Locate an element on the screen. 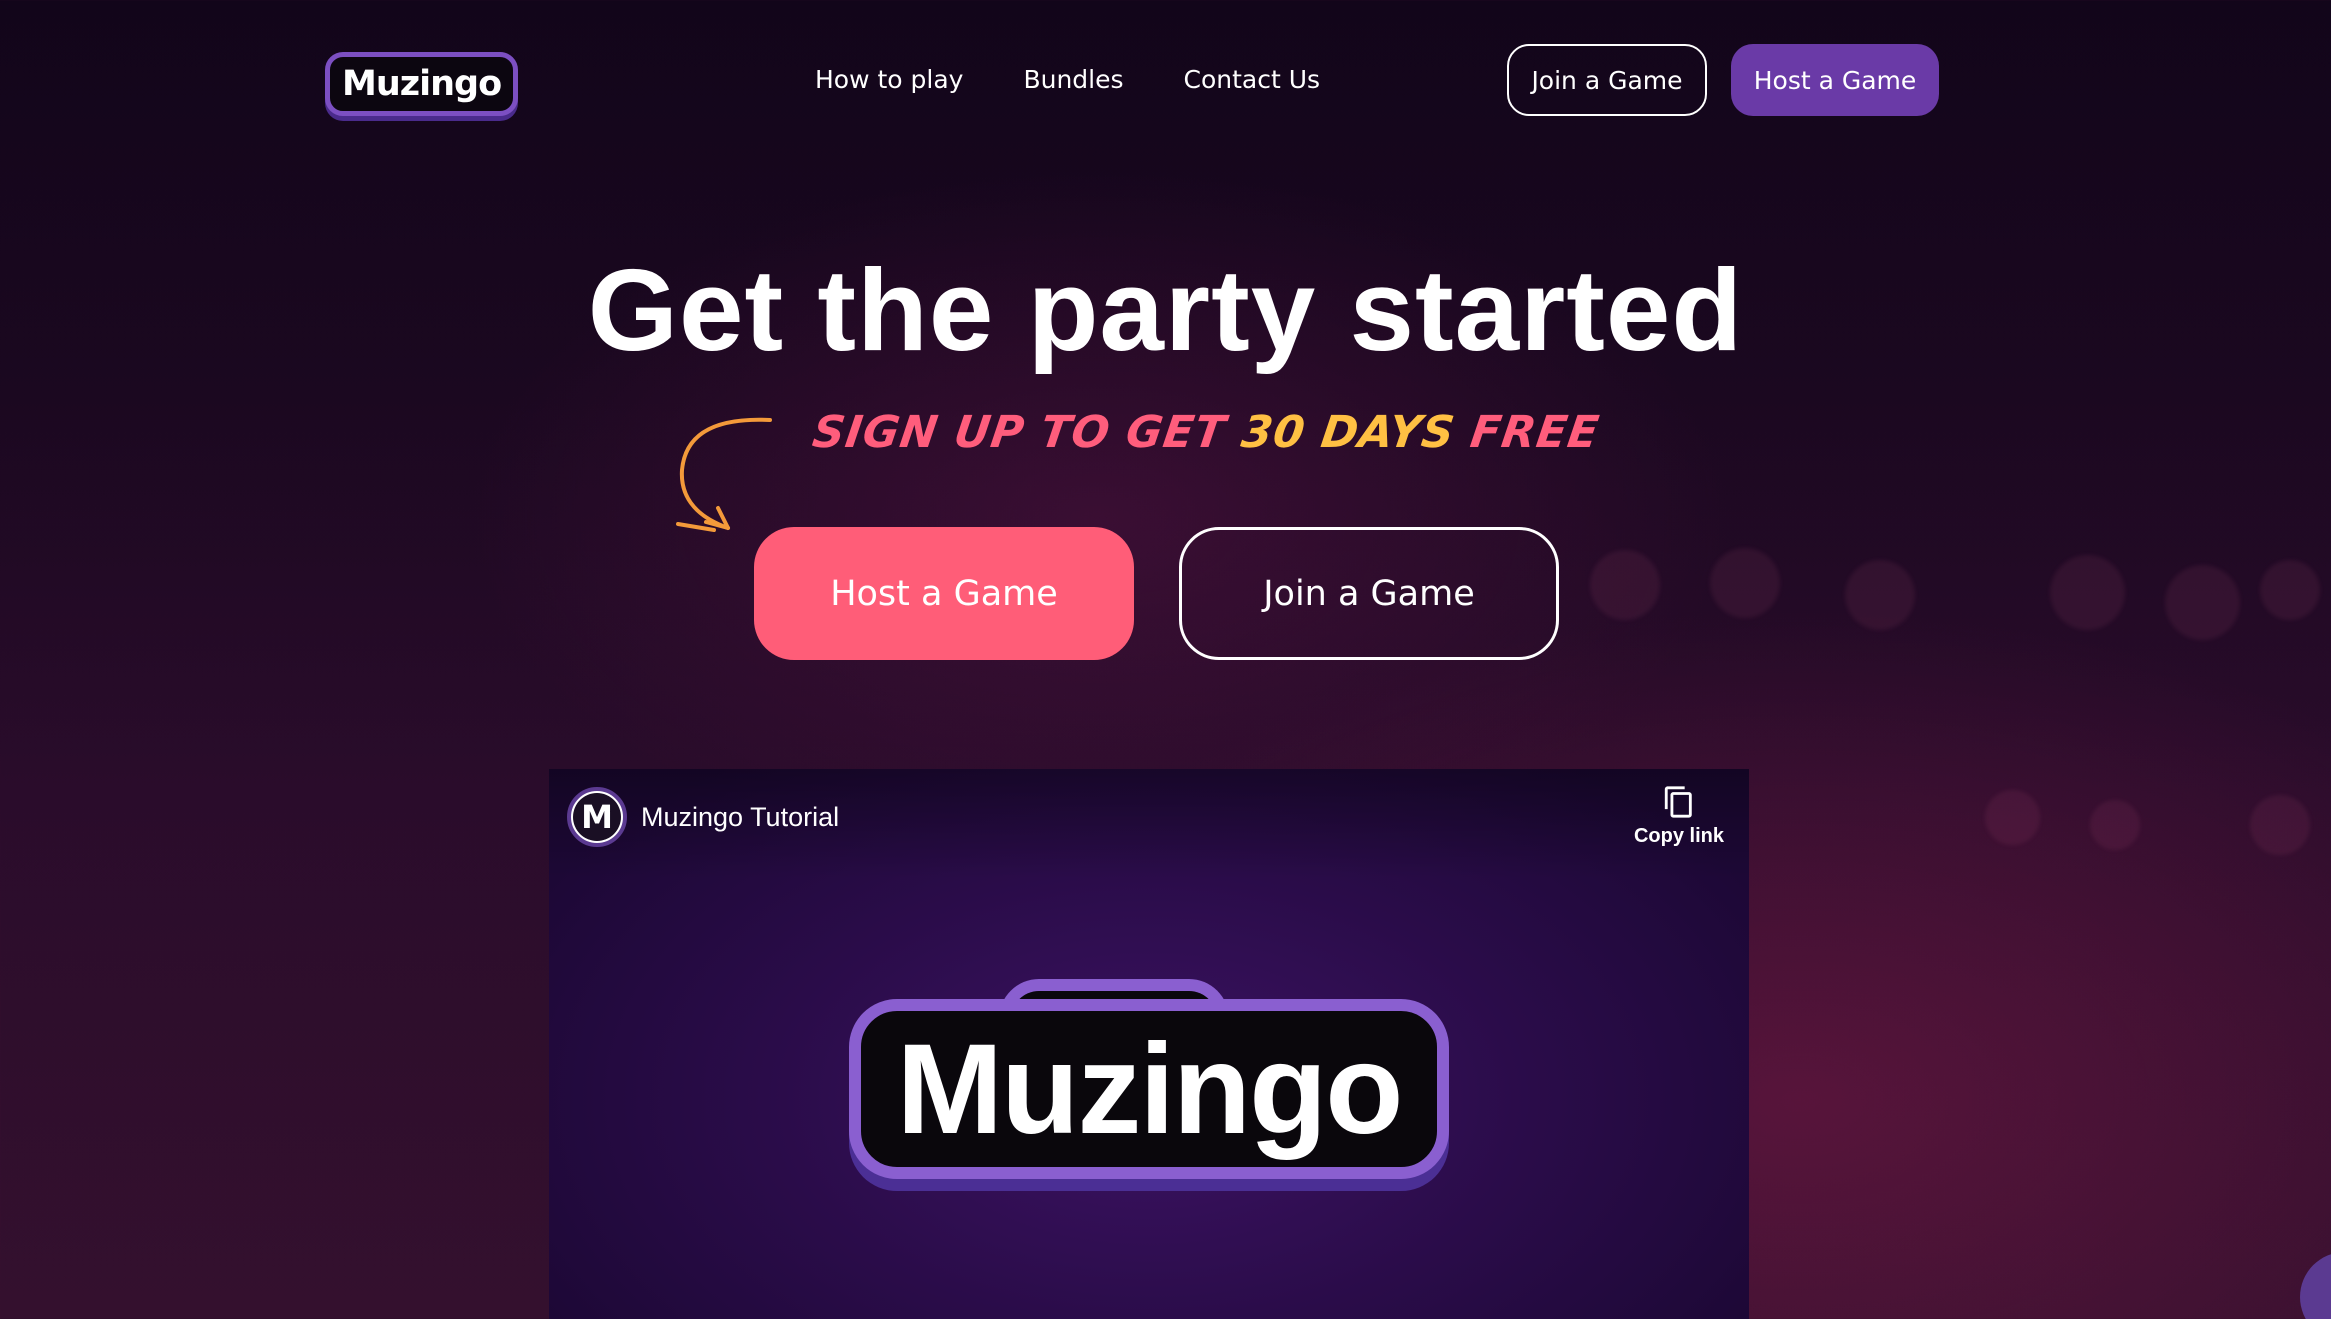 The width and height of the screenshot is (2331, 1319). brand-logo-text: Muzingo is located at coordinates (422, 84).